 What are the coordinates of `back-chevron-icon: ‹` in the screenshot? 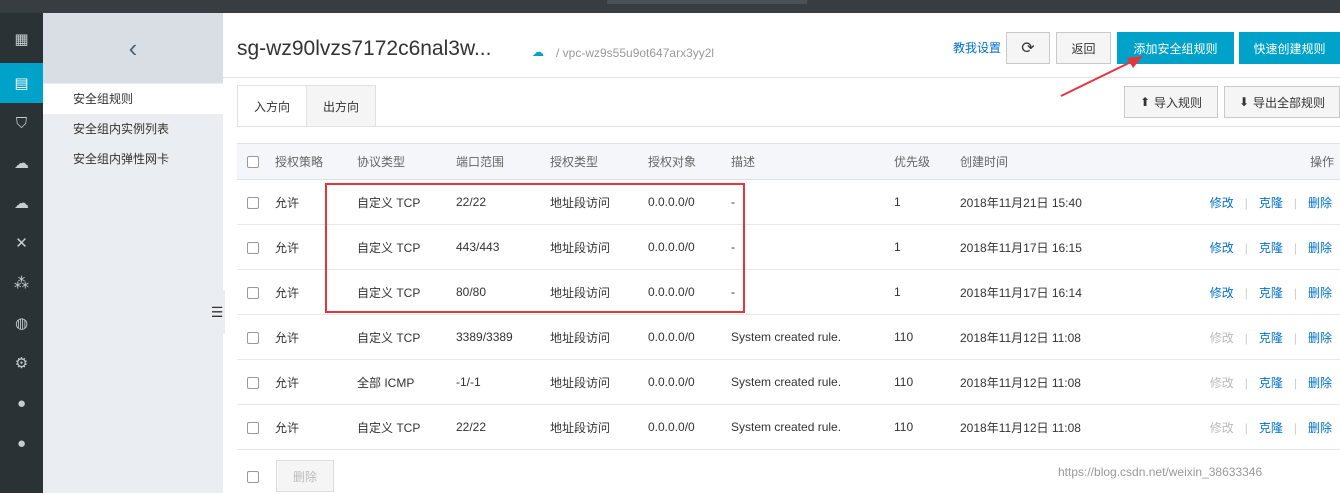 It's located at (133, 48).